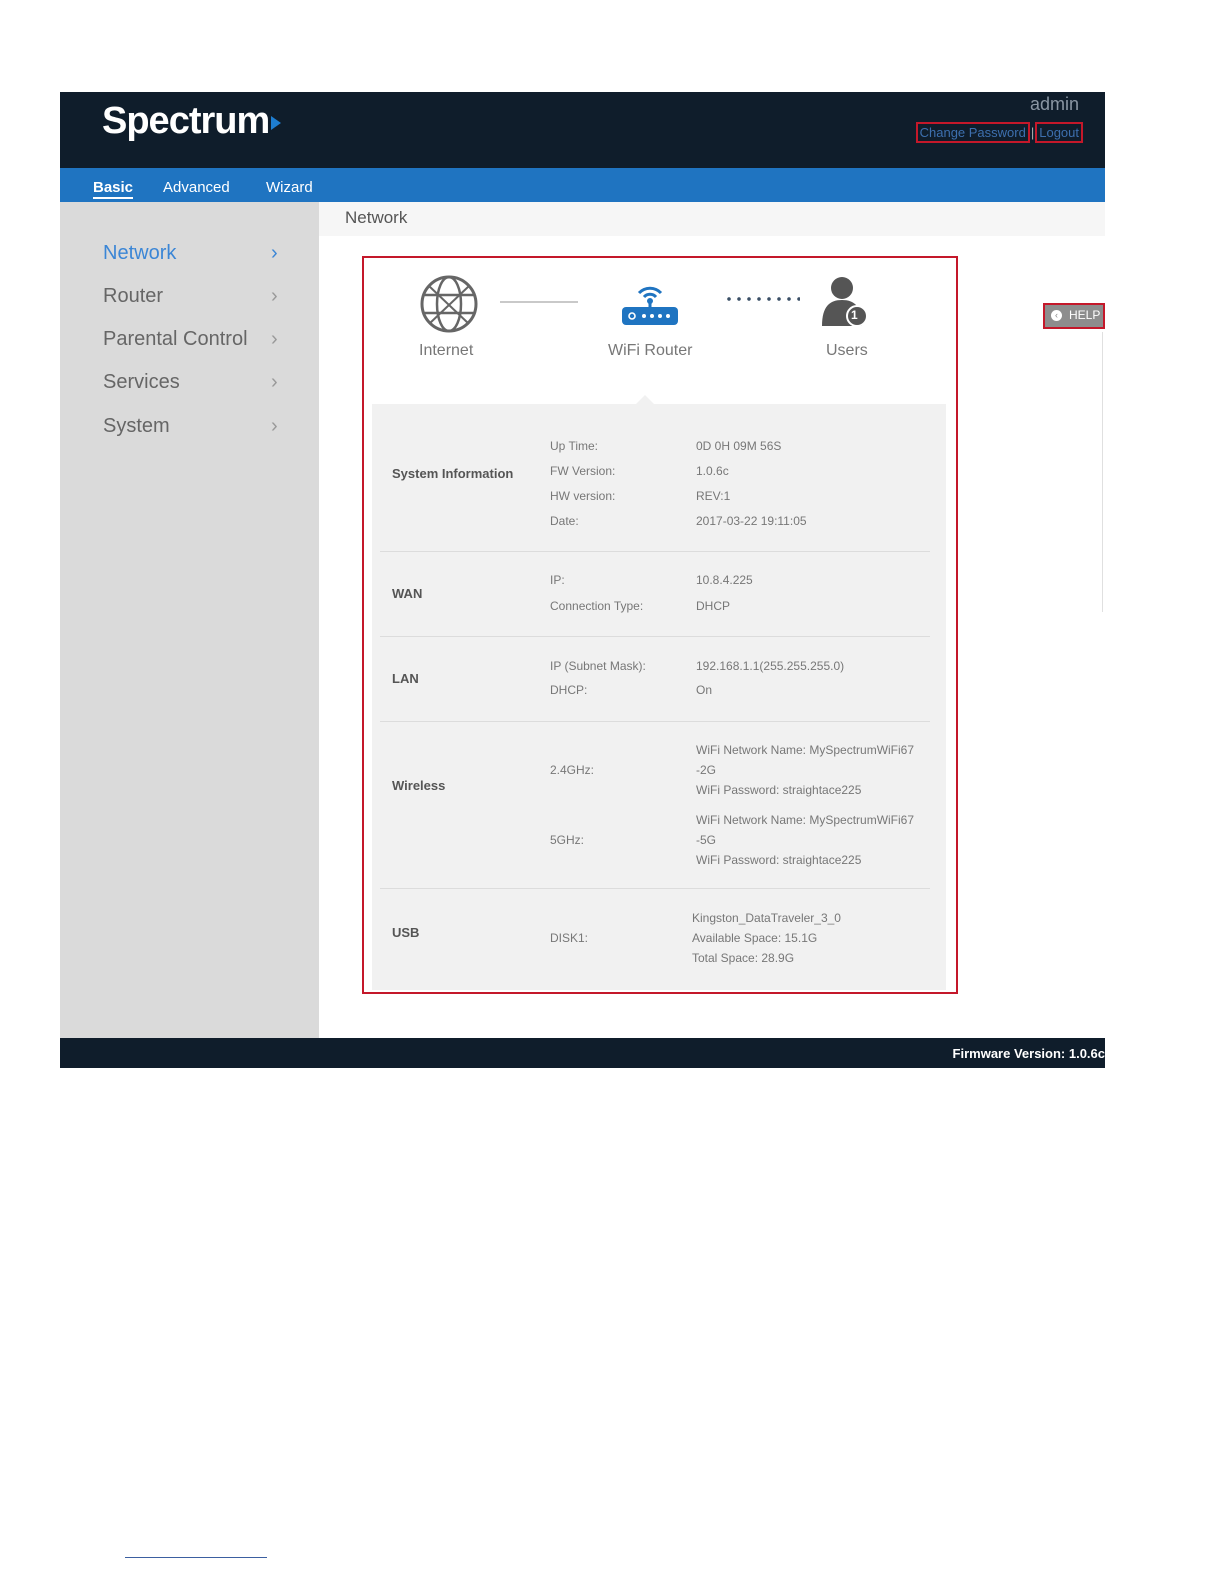 Image resolution: width=1224 pixels, height=1584 pixels. I want to click on sidebar-item-services: Services ›, so click(193, 382).